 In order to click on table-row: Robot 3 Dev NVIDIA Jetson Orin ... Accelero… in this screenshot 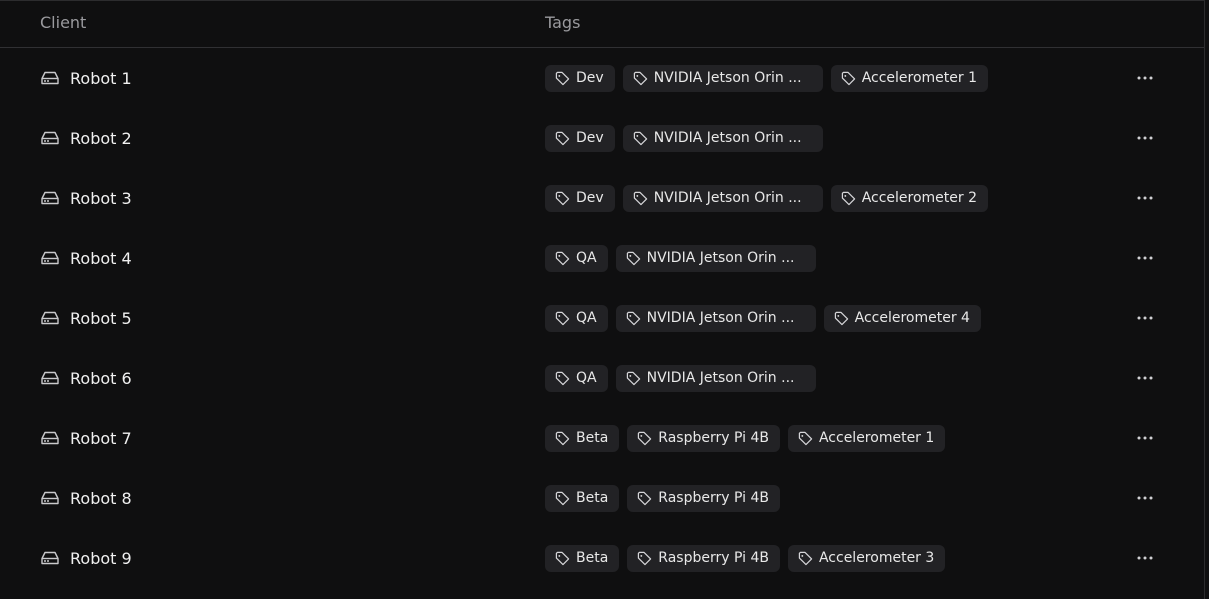, I will do `click(602, 198)`.